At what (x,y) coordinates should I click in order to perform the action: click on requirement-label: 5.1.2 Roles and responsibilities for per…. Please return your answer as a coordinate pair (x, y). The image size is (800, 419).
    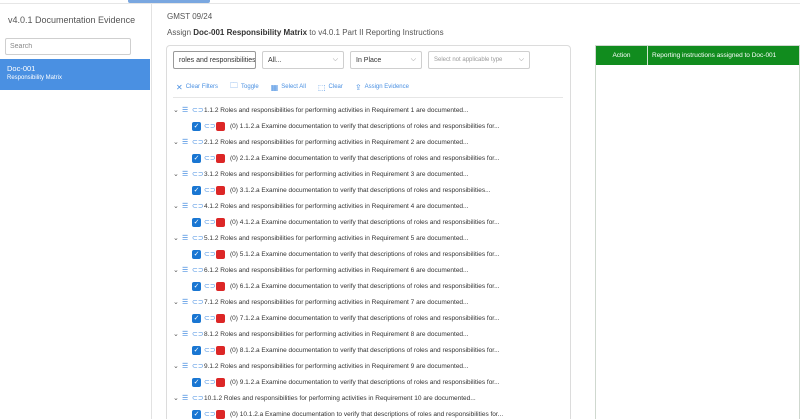
    Looking at the image, I should click on (336, 238).